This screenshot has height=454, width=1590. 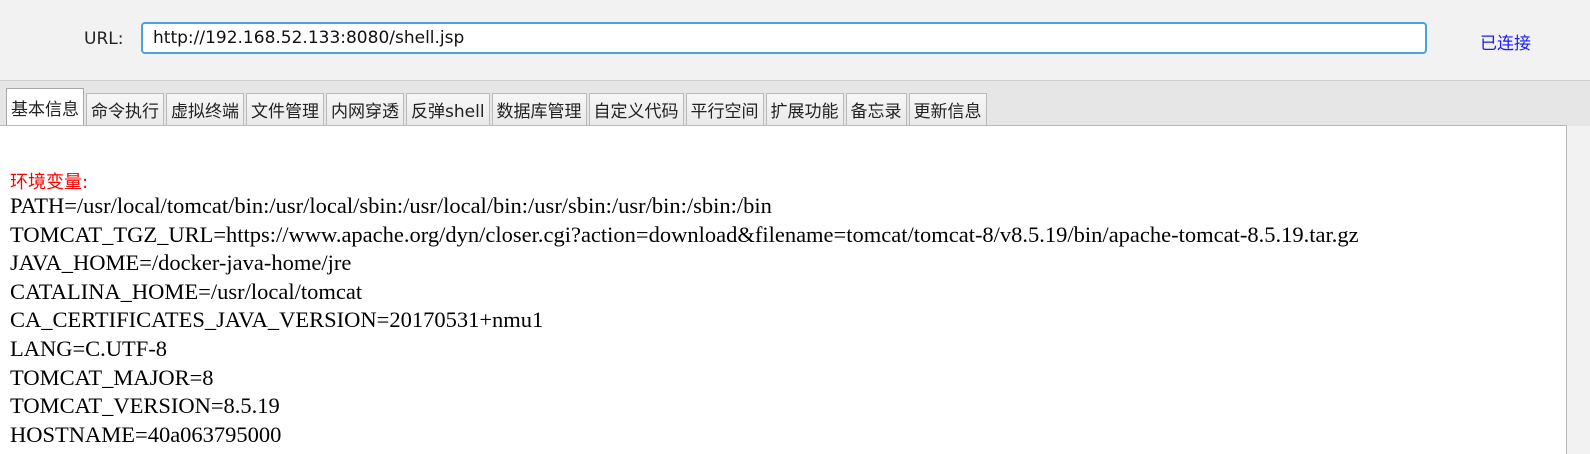 What do you see at coordinates (181, 263) in the screenshot?
I see `env-var-java-home: JAVA_HOME=/docker-java-home/jre` at bounding box center [181, 263].